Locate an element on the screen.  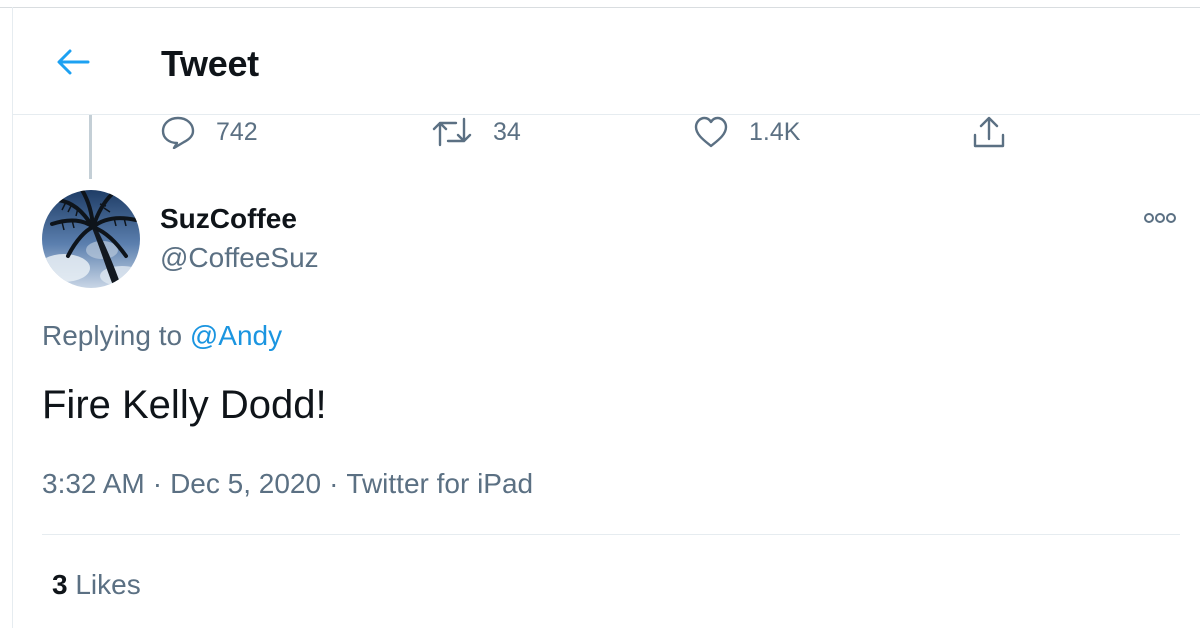
tweet-date: Dec 5, 2020 is located at coordinates (245, 483).